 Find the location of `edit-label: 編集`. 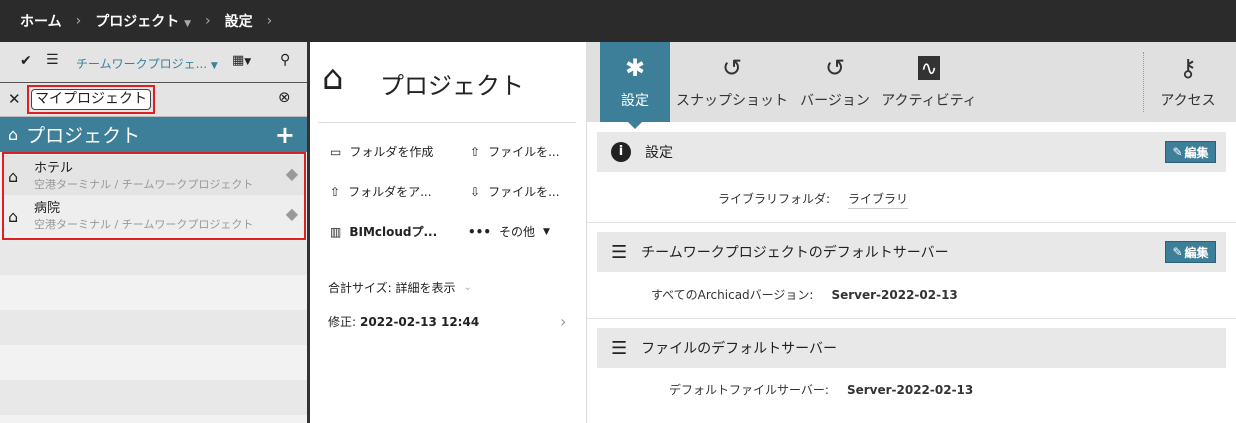

edit-label: 編集 is located at coordinates (1196, 252).